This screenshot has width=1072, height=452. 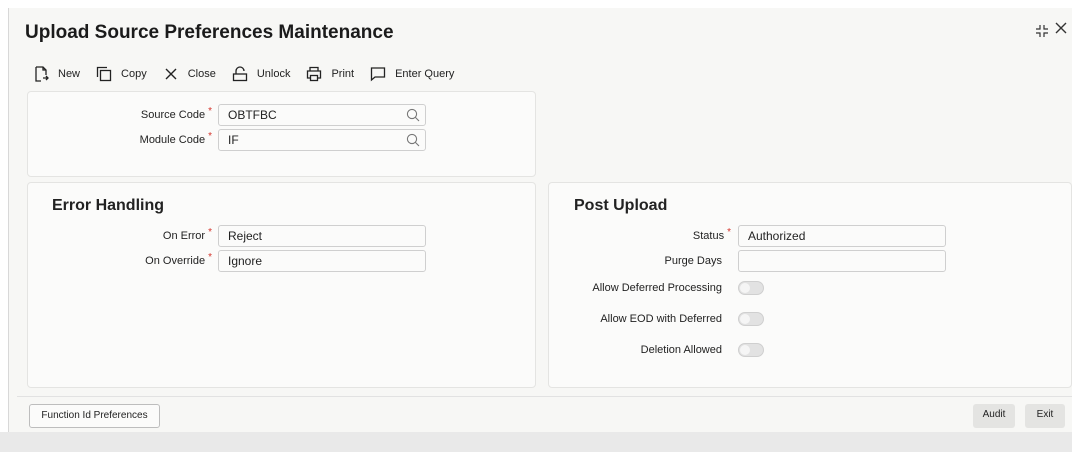 I want to click on new-button: New, so click(x=56, y=74).